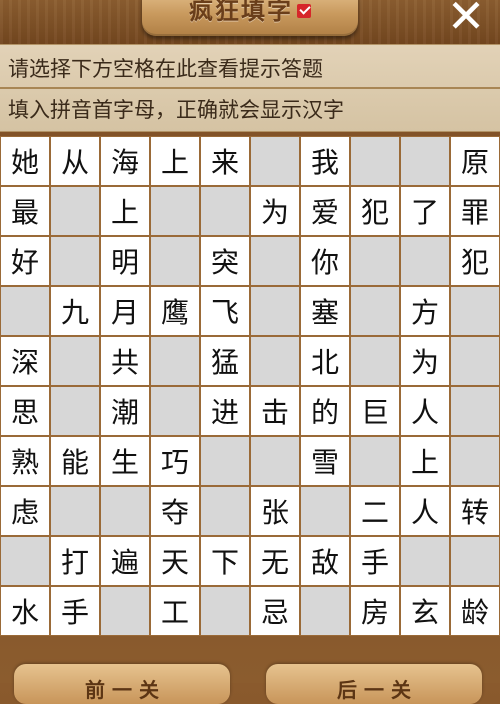 The image size is (500, 704). Describe the element at coordinates (175, 461) in the screenshot. I see `grid-cell-filled: 巧` at that location.